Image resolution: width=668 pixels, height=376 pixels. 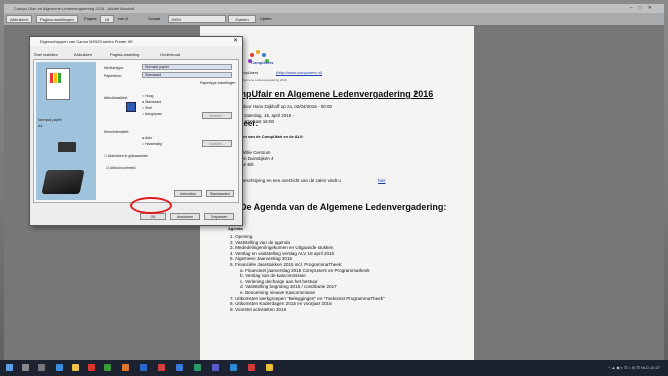 What do you see at coordinates (261, 259) in the screenshot?
I see `agenda-item: 5. Algemeen Jaarverslag 2015` at bounding box center [261, 259].